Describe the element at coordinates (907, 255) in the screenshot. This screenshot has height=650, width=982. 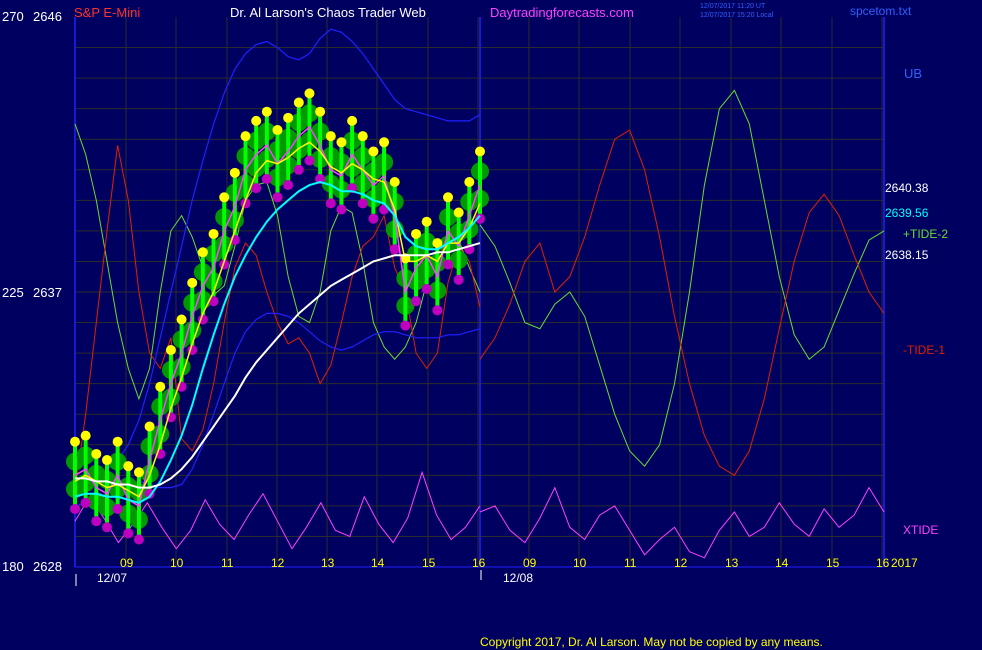
I see `long-avg-last-label: 2638.15` at that location.